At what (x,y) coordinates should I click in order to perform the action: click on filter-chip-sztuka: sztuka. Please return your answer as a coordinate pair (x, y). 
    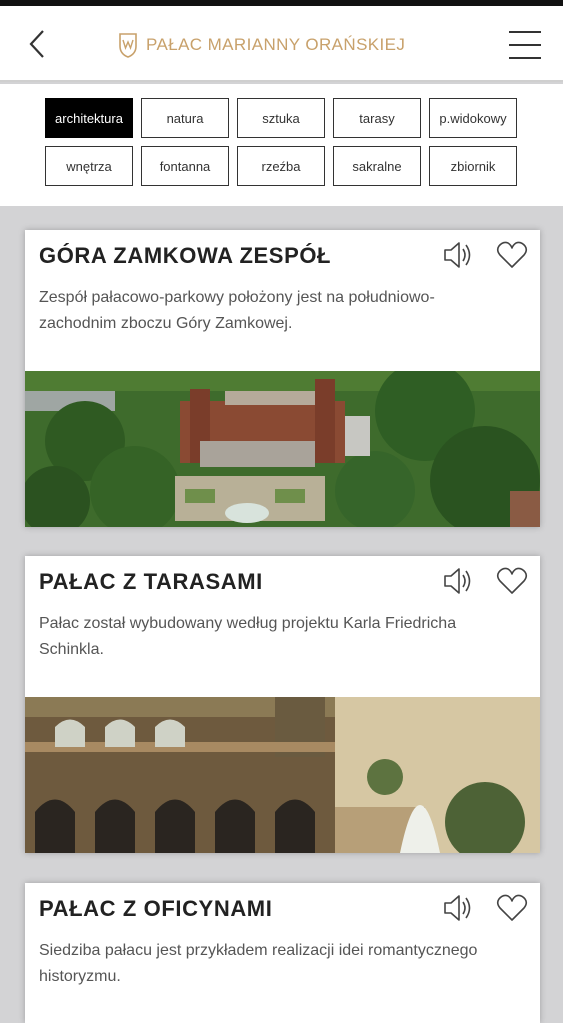
    Looking at the image, I should click on (281, 118).